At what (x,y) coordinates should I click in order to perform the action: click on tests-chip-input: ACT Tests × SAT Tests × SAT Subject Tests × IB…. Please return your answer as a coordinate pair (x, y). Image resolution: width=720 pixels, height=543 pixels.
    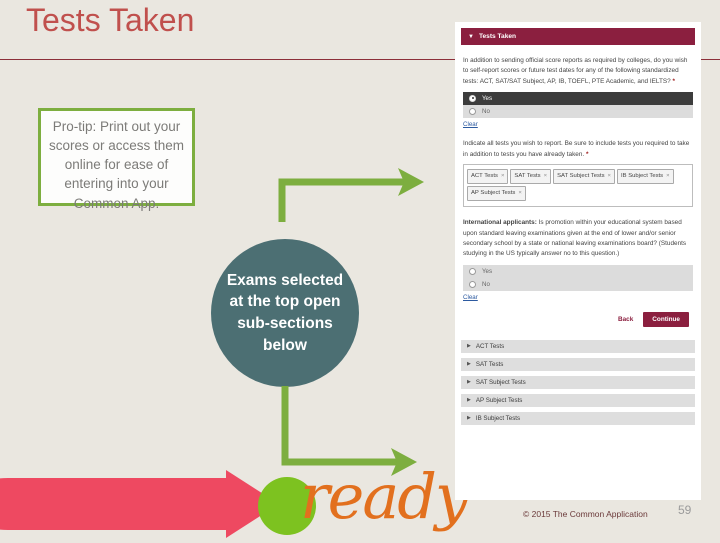
    Looking at the image, I should click on (578, 185).